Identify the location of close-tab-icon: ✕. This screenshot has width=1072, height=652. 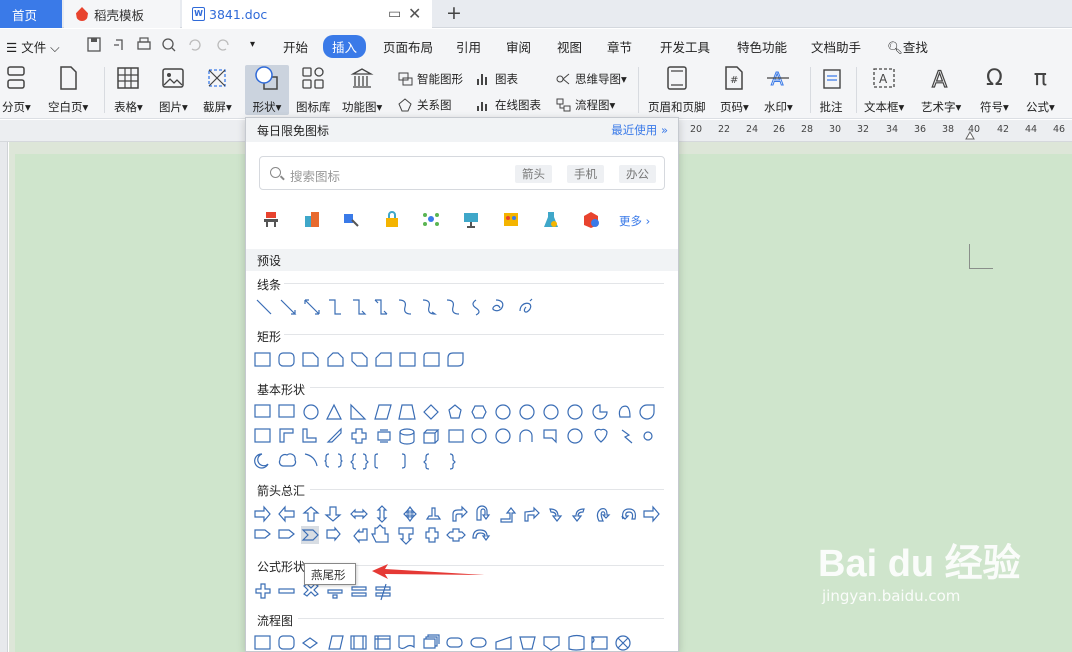
(414, 13).